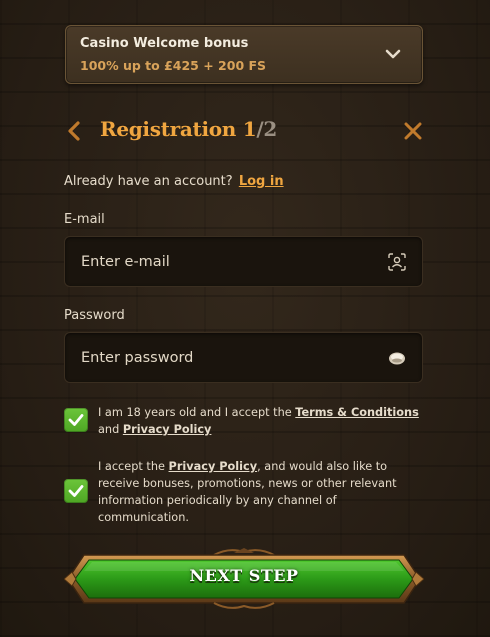 Image resolution: width=490 pixels, height=637 pixels. I want to click on marketing-checkbox, so click(76, 491).